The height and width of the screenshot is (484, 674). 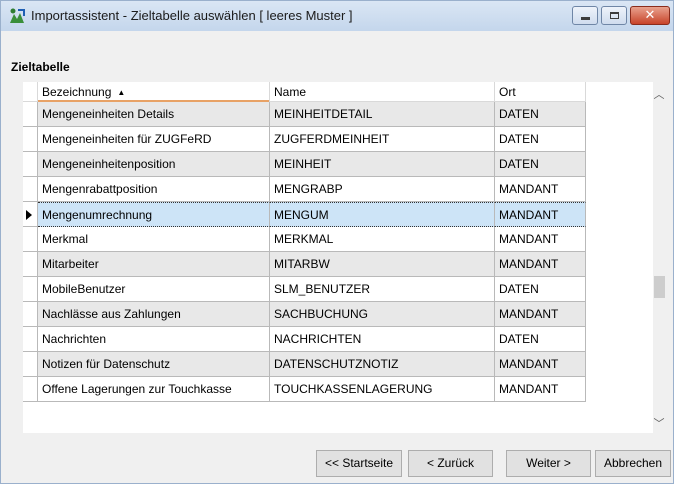 What do you see at coordinates (154, 114) in the screenshot?
I see `cell-bezeichnung: Mengeneinheiten Details` at bounding box center [154, 114].